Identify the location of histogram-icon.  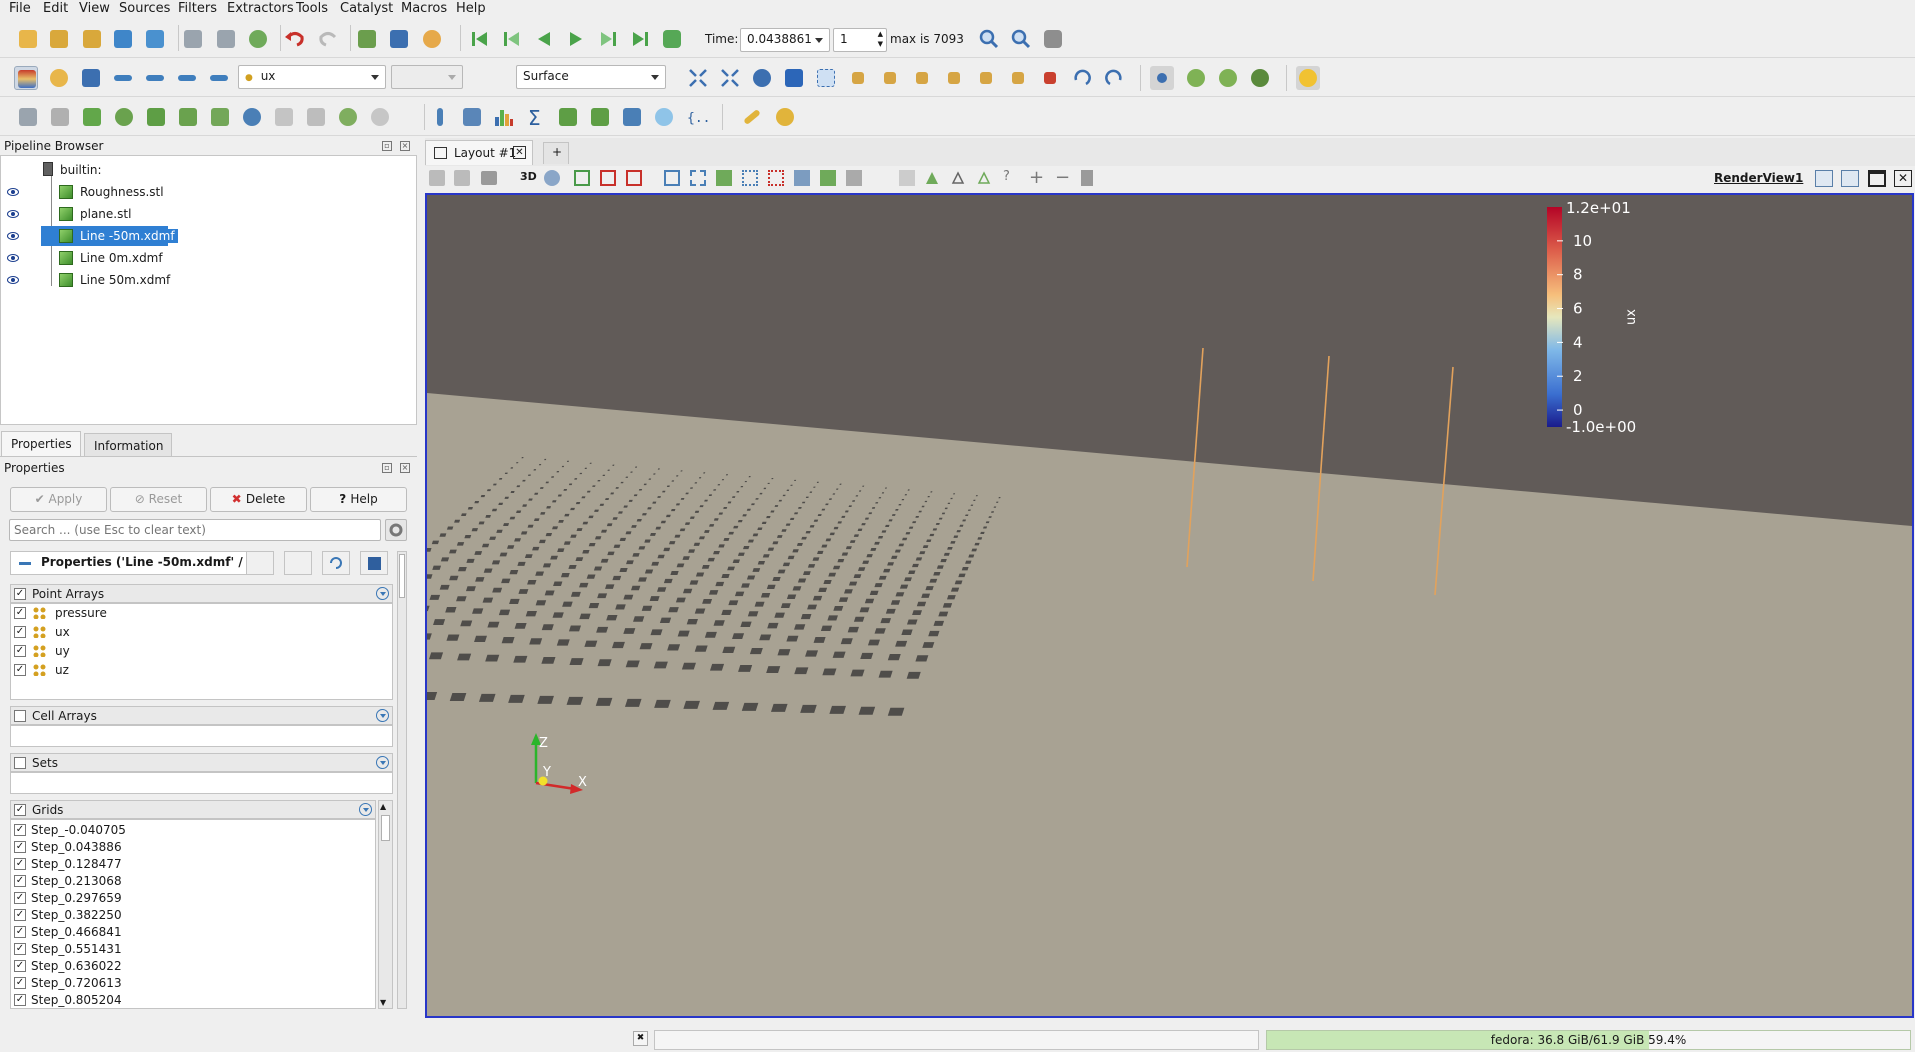
(504, 117).